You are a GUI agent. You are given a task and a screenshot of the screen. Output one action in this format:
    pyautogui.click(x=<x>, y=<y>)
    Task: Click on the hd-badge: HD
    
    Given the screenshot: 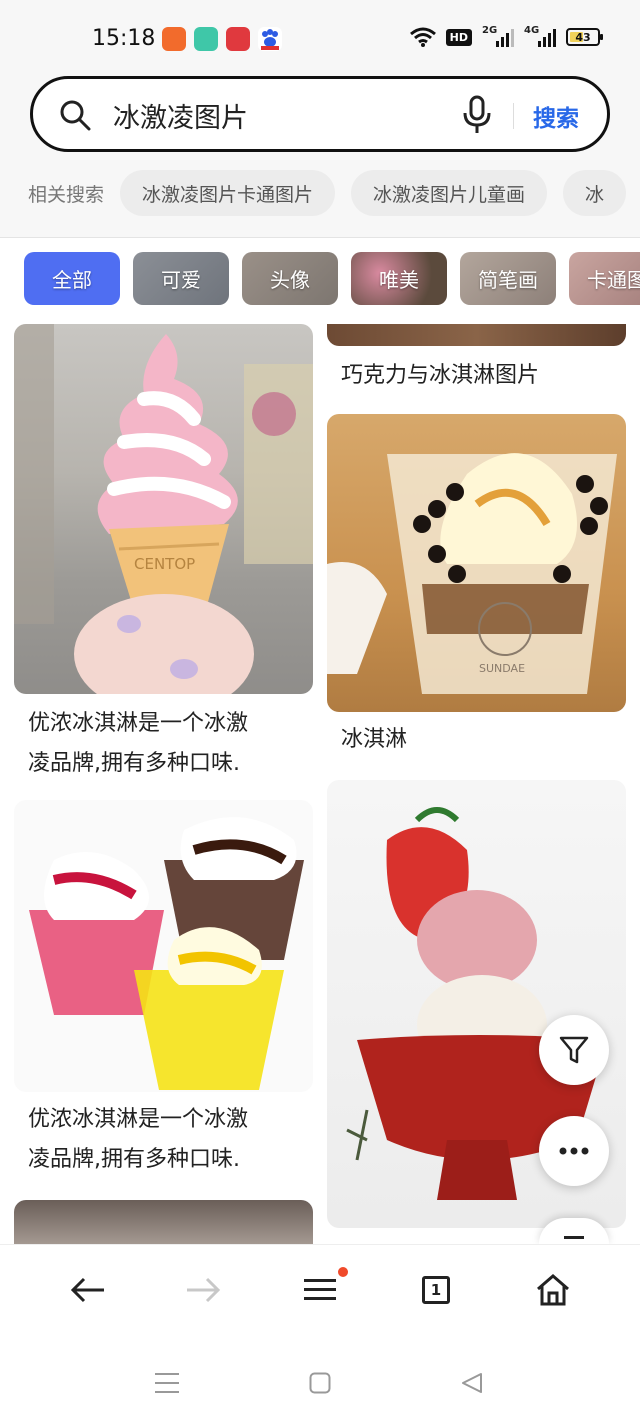 What is the action you would take?
    pyautogui.click(x=458, y=37)
    